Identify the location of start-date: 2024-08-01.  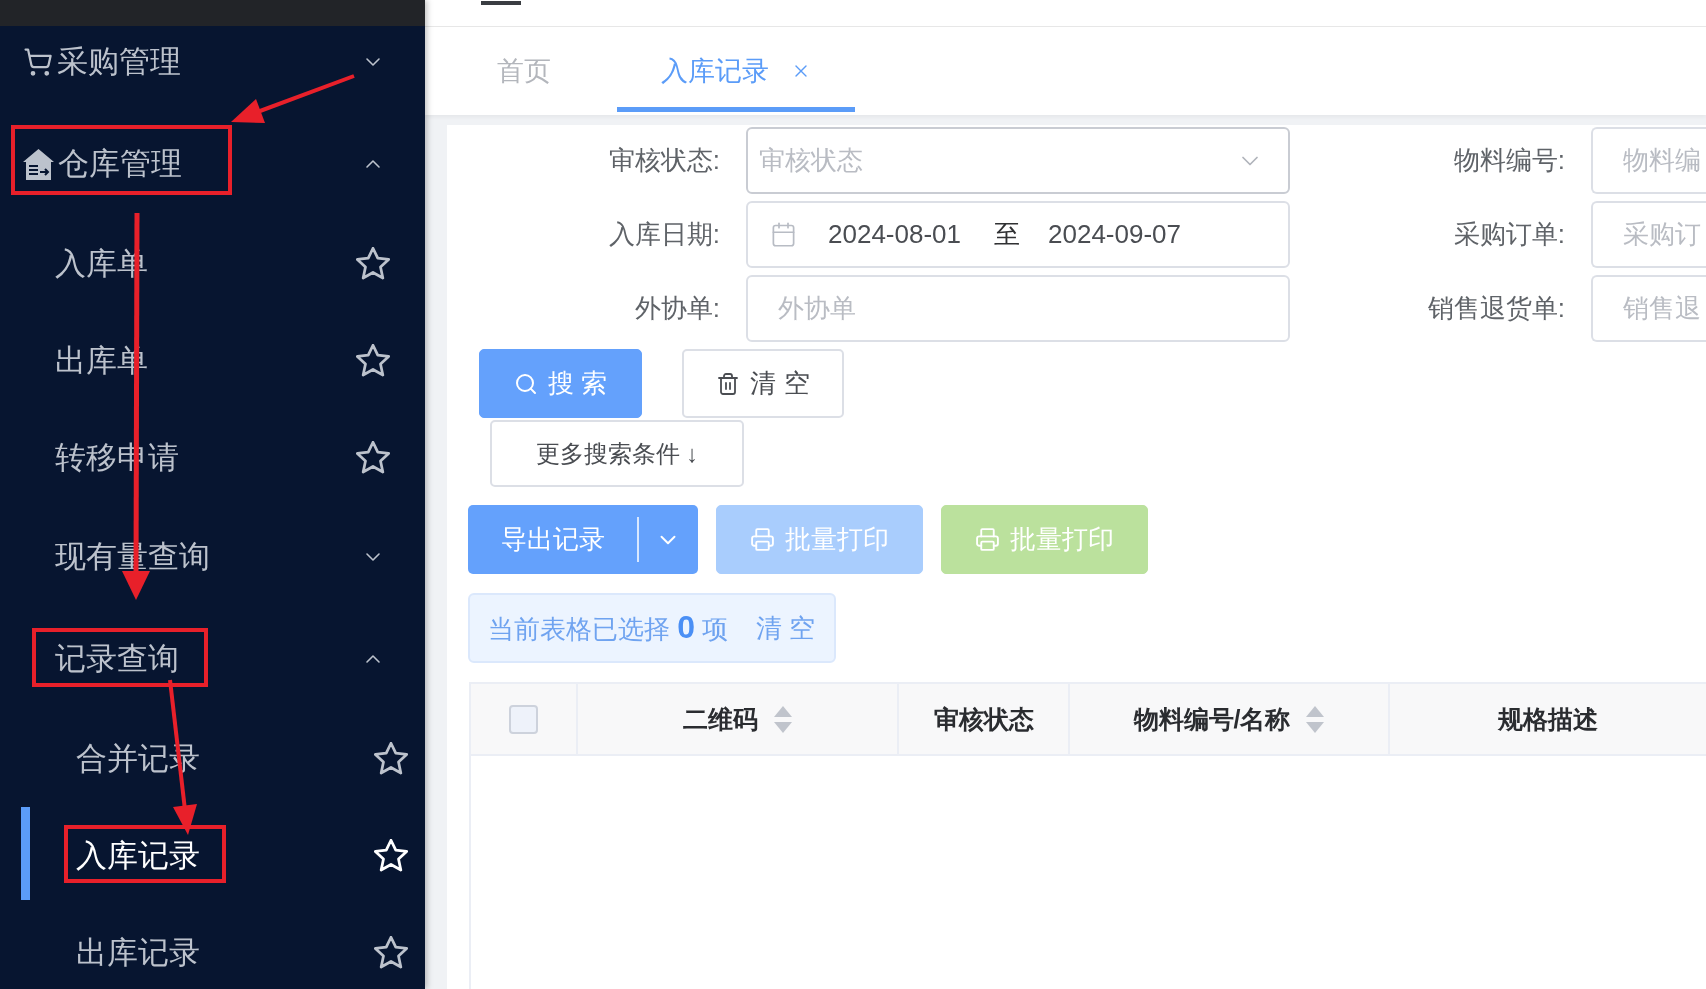
(894, 234).